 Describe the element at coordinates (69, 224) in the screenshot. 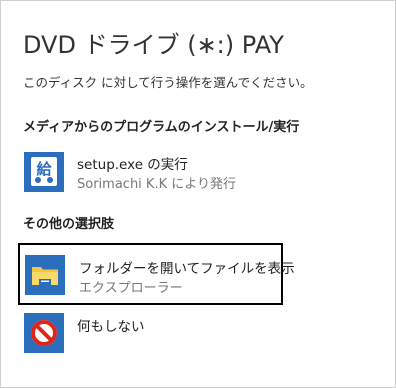

I see `section-heading-other: その他の選択肢` at that location.